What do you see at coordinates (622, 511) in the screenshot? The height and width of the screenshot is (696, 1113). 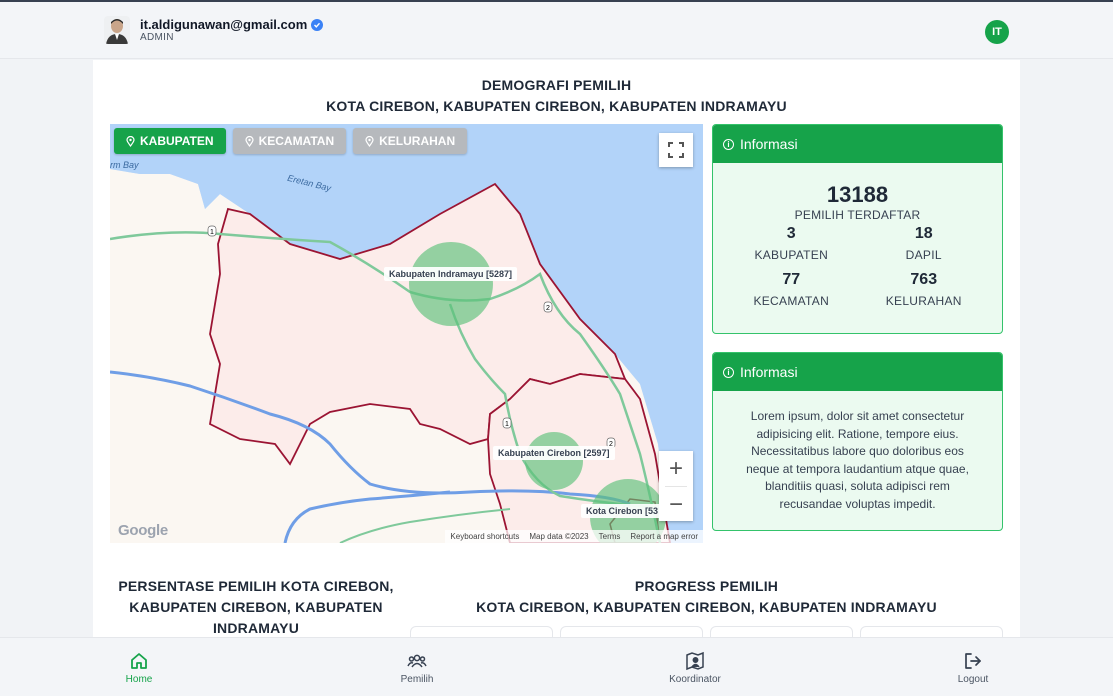 I see `map-label-kota-cirebon: Kota Cirebon [53` at bounding box center [622, 511].